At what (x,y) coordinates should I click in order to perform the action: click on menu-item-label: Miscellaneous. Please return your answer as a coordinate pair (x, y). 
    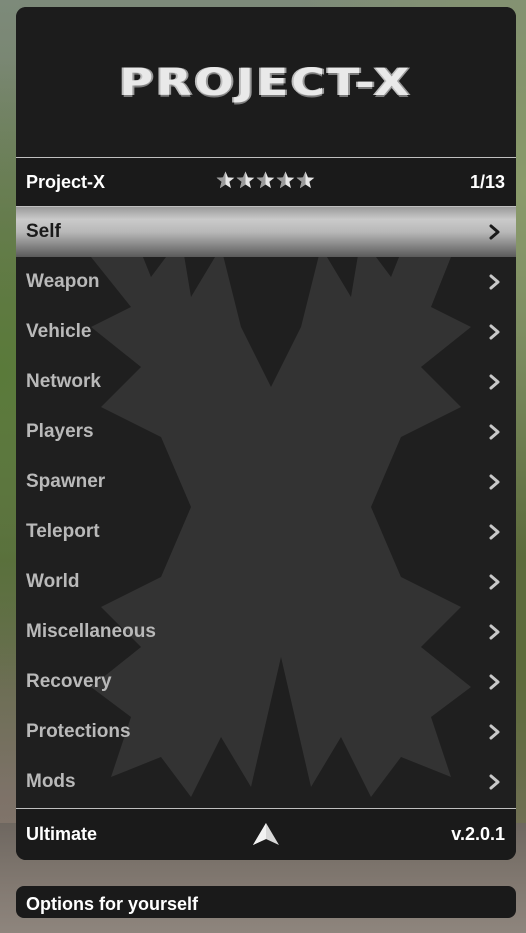
    Looking at the image, I should click on (91, 631).